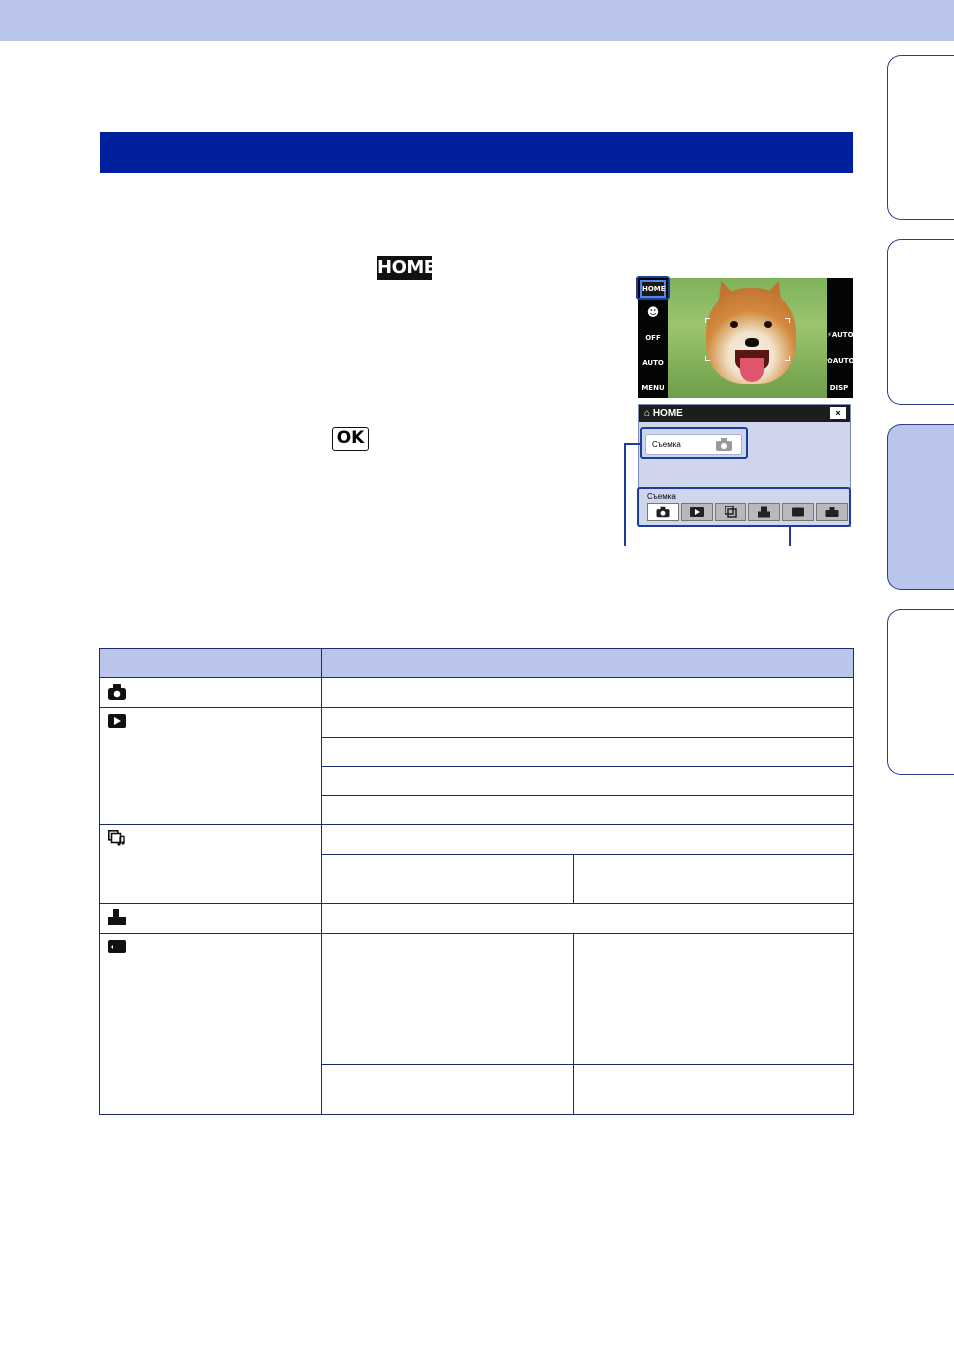 This screenshot has width=954, height=1368. I want to click on iso-label: AUTO, so click(653, 363).